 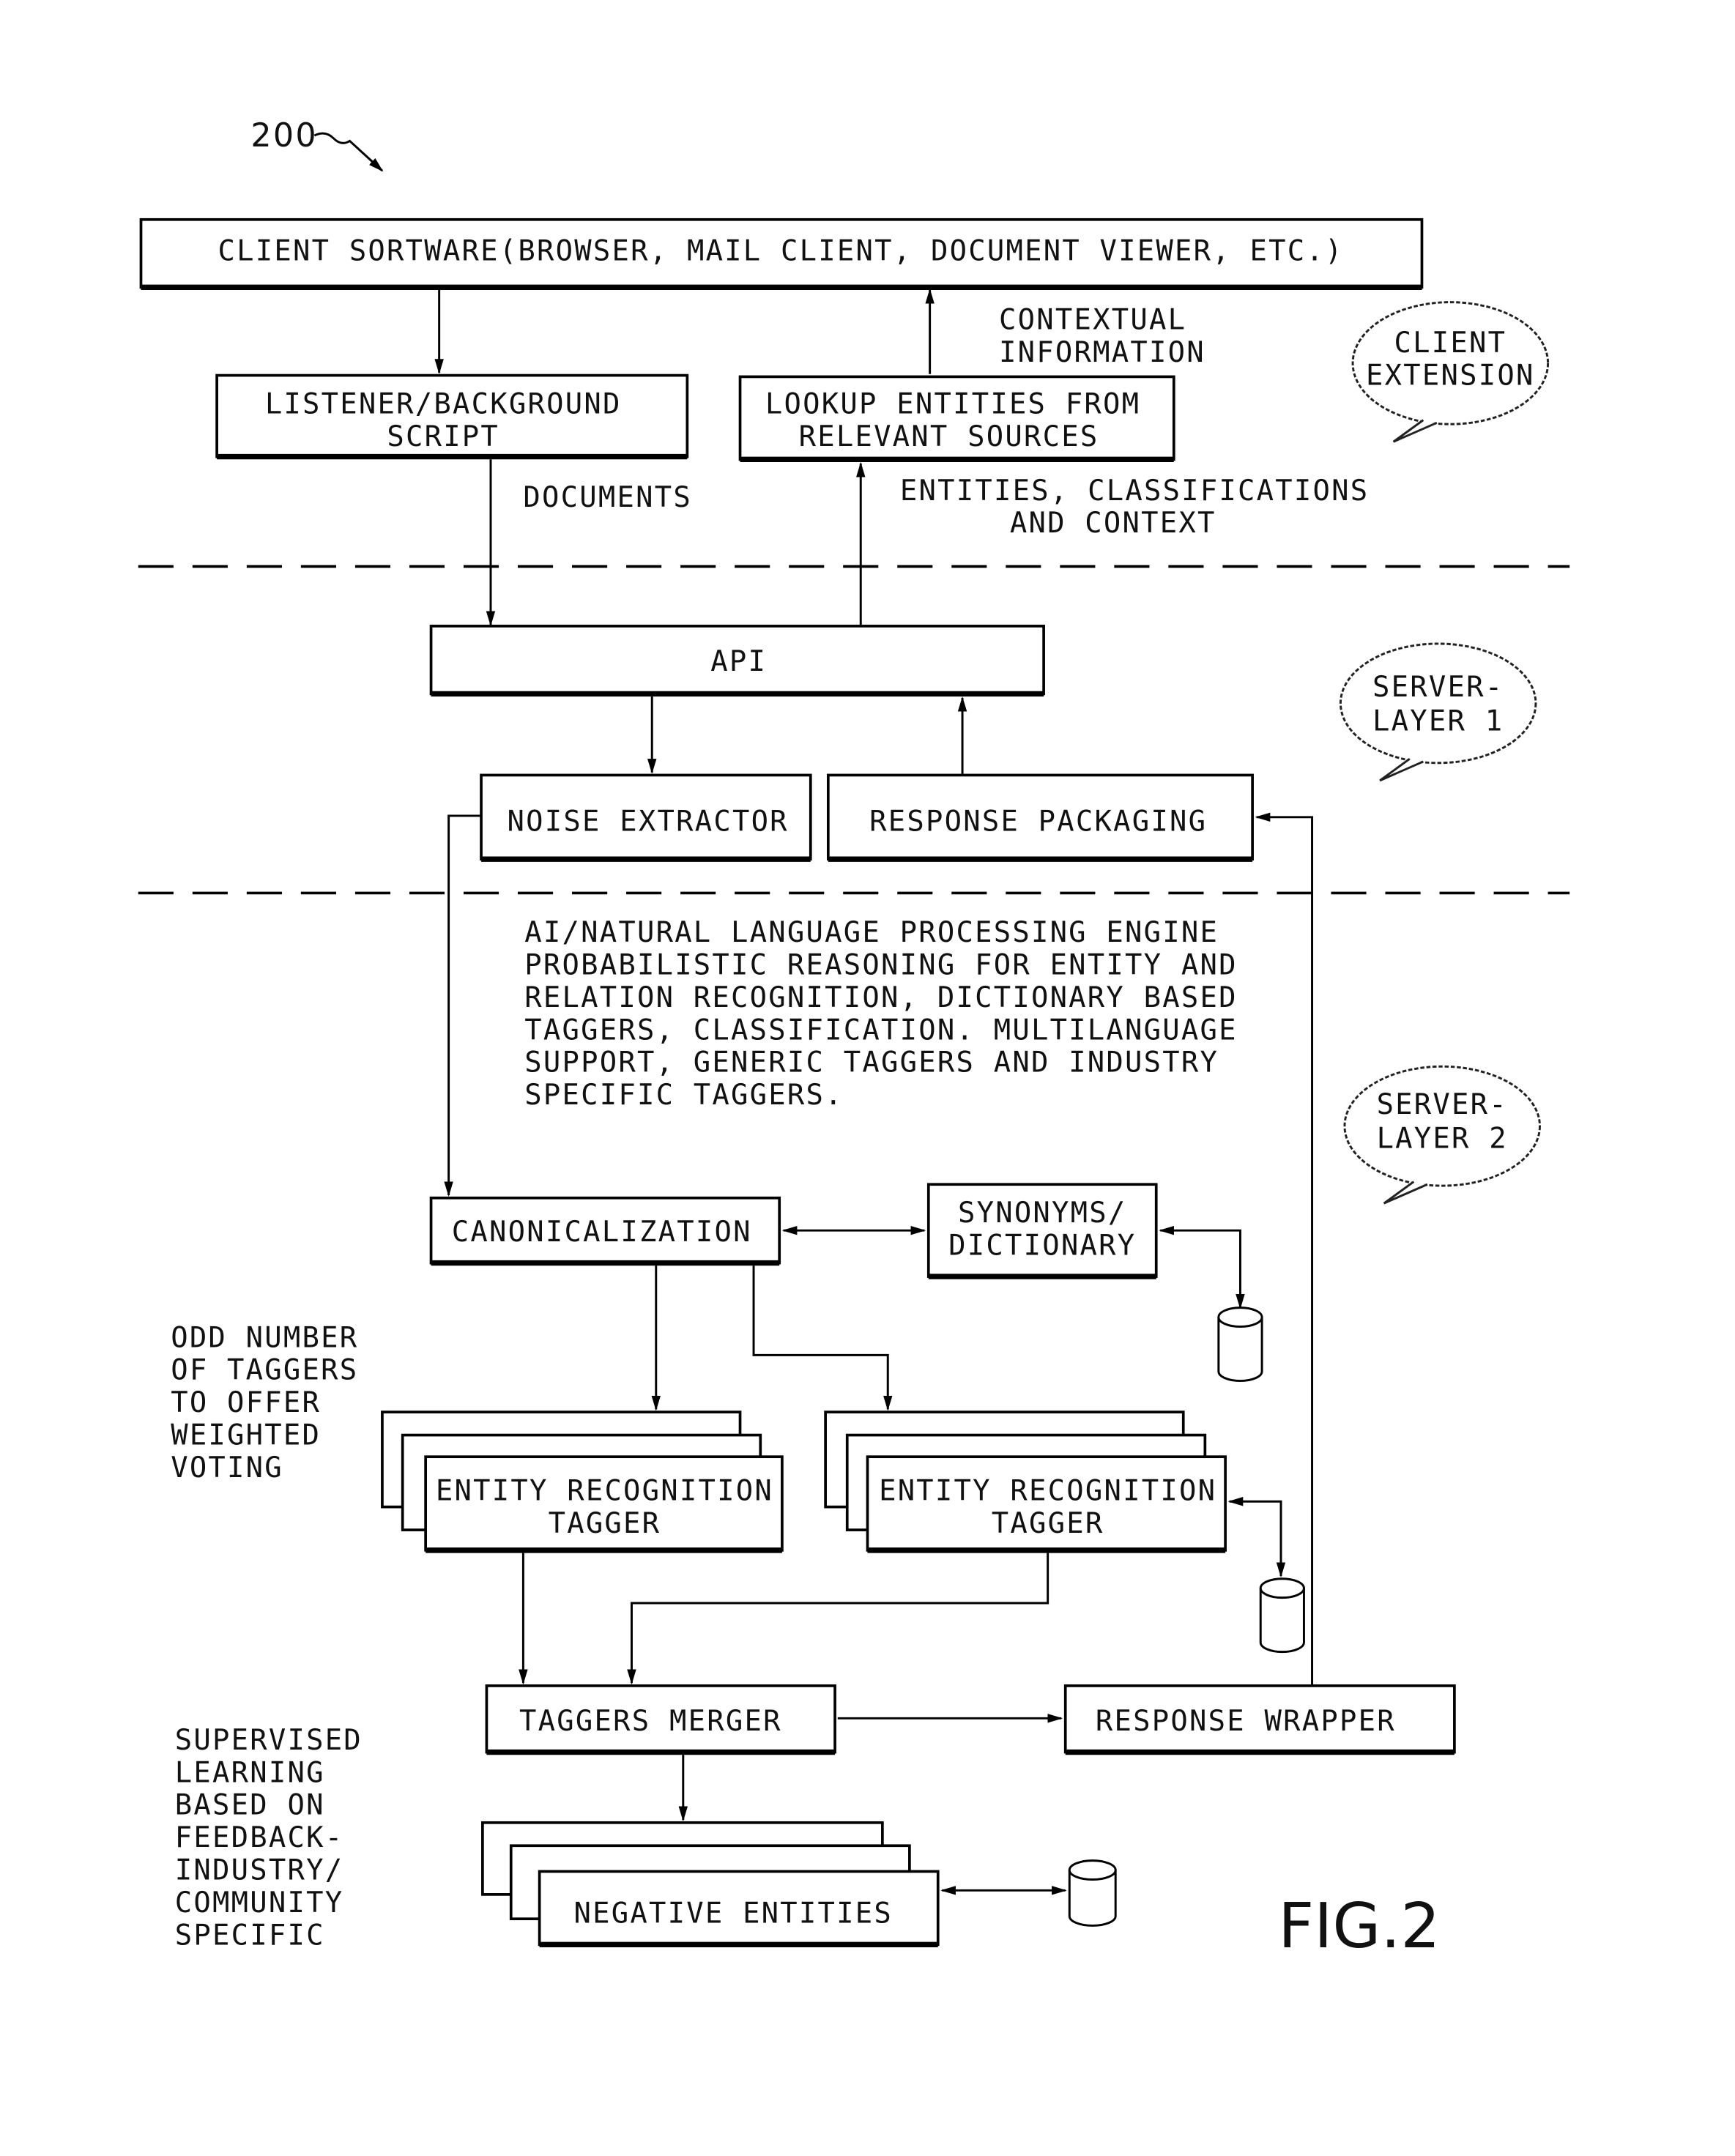 I want to click on svg-text: SCRIPT, so click(x=443, y=436).